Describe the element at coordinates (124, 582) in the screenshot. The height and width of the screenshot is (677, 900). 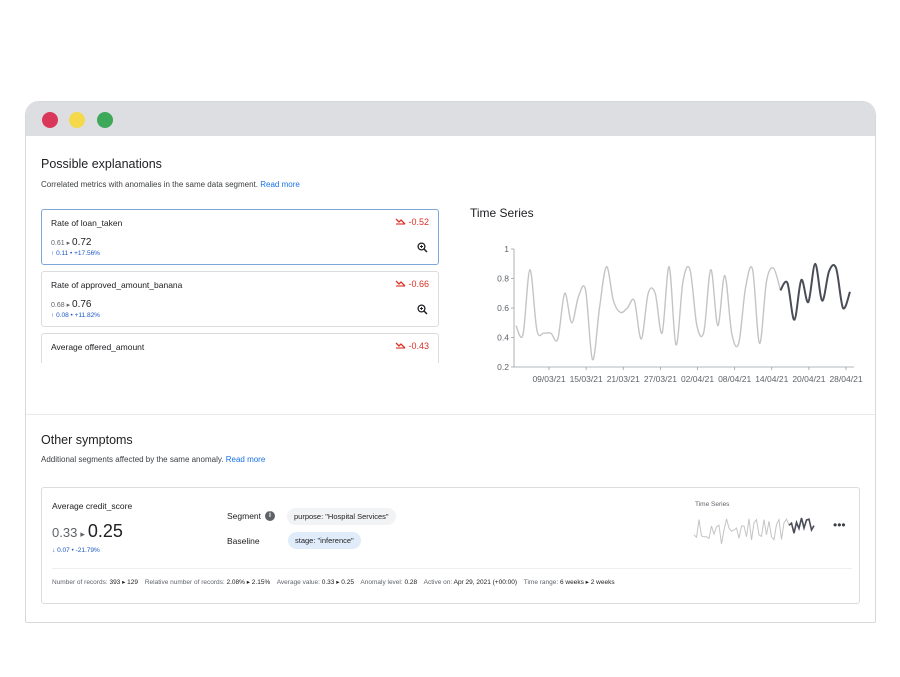
I see `stat-value: 393 ▸ 129` at that location.